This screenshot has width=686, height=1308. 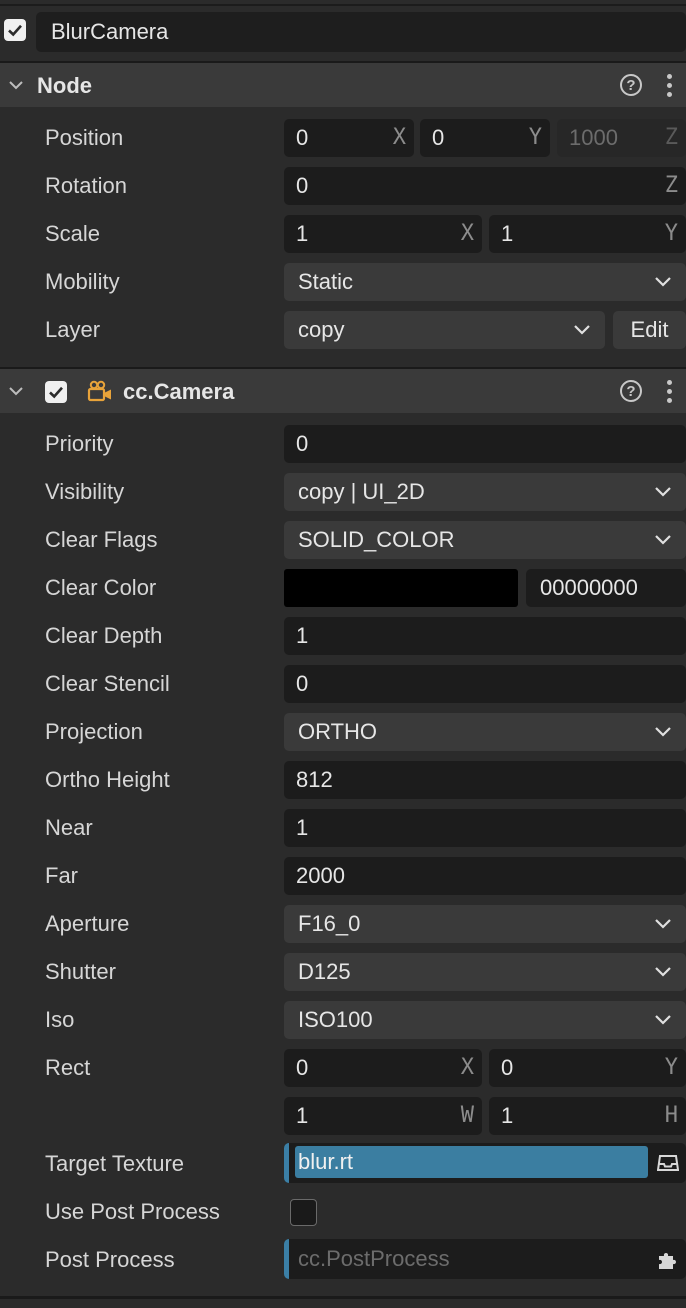 What do you see at coordinates (302, 185) in the screenshot?
I see `rotation-z-value: 0` at bounding box center [302, 185].